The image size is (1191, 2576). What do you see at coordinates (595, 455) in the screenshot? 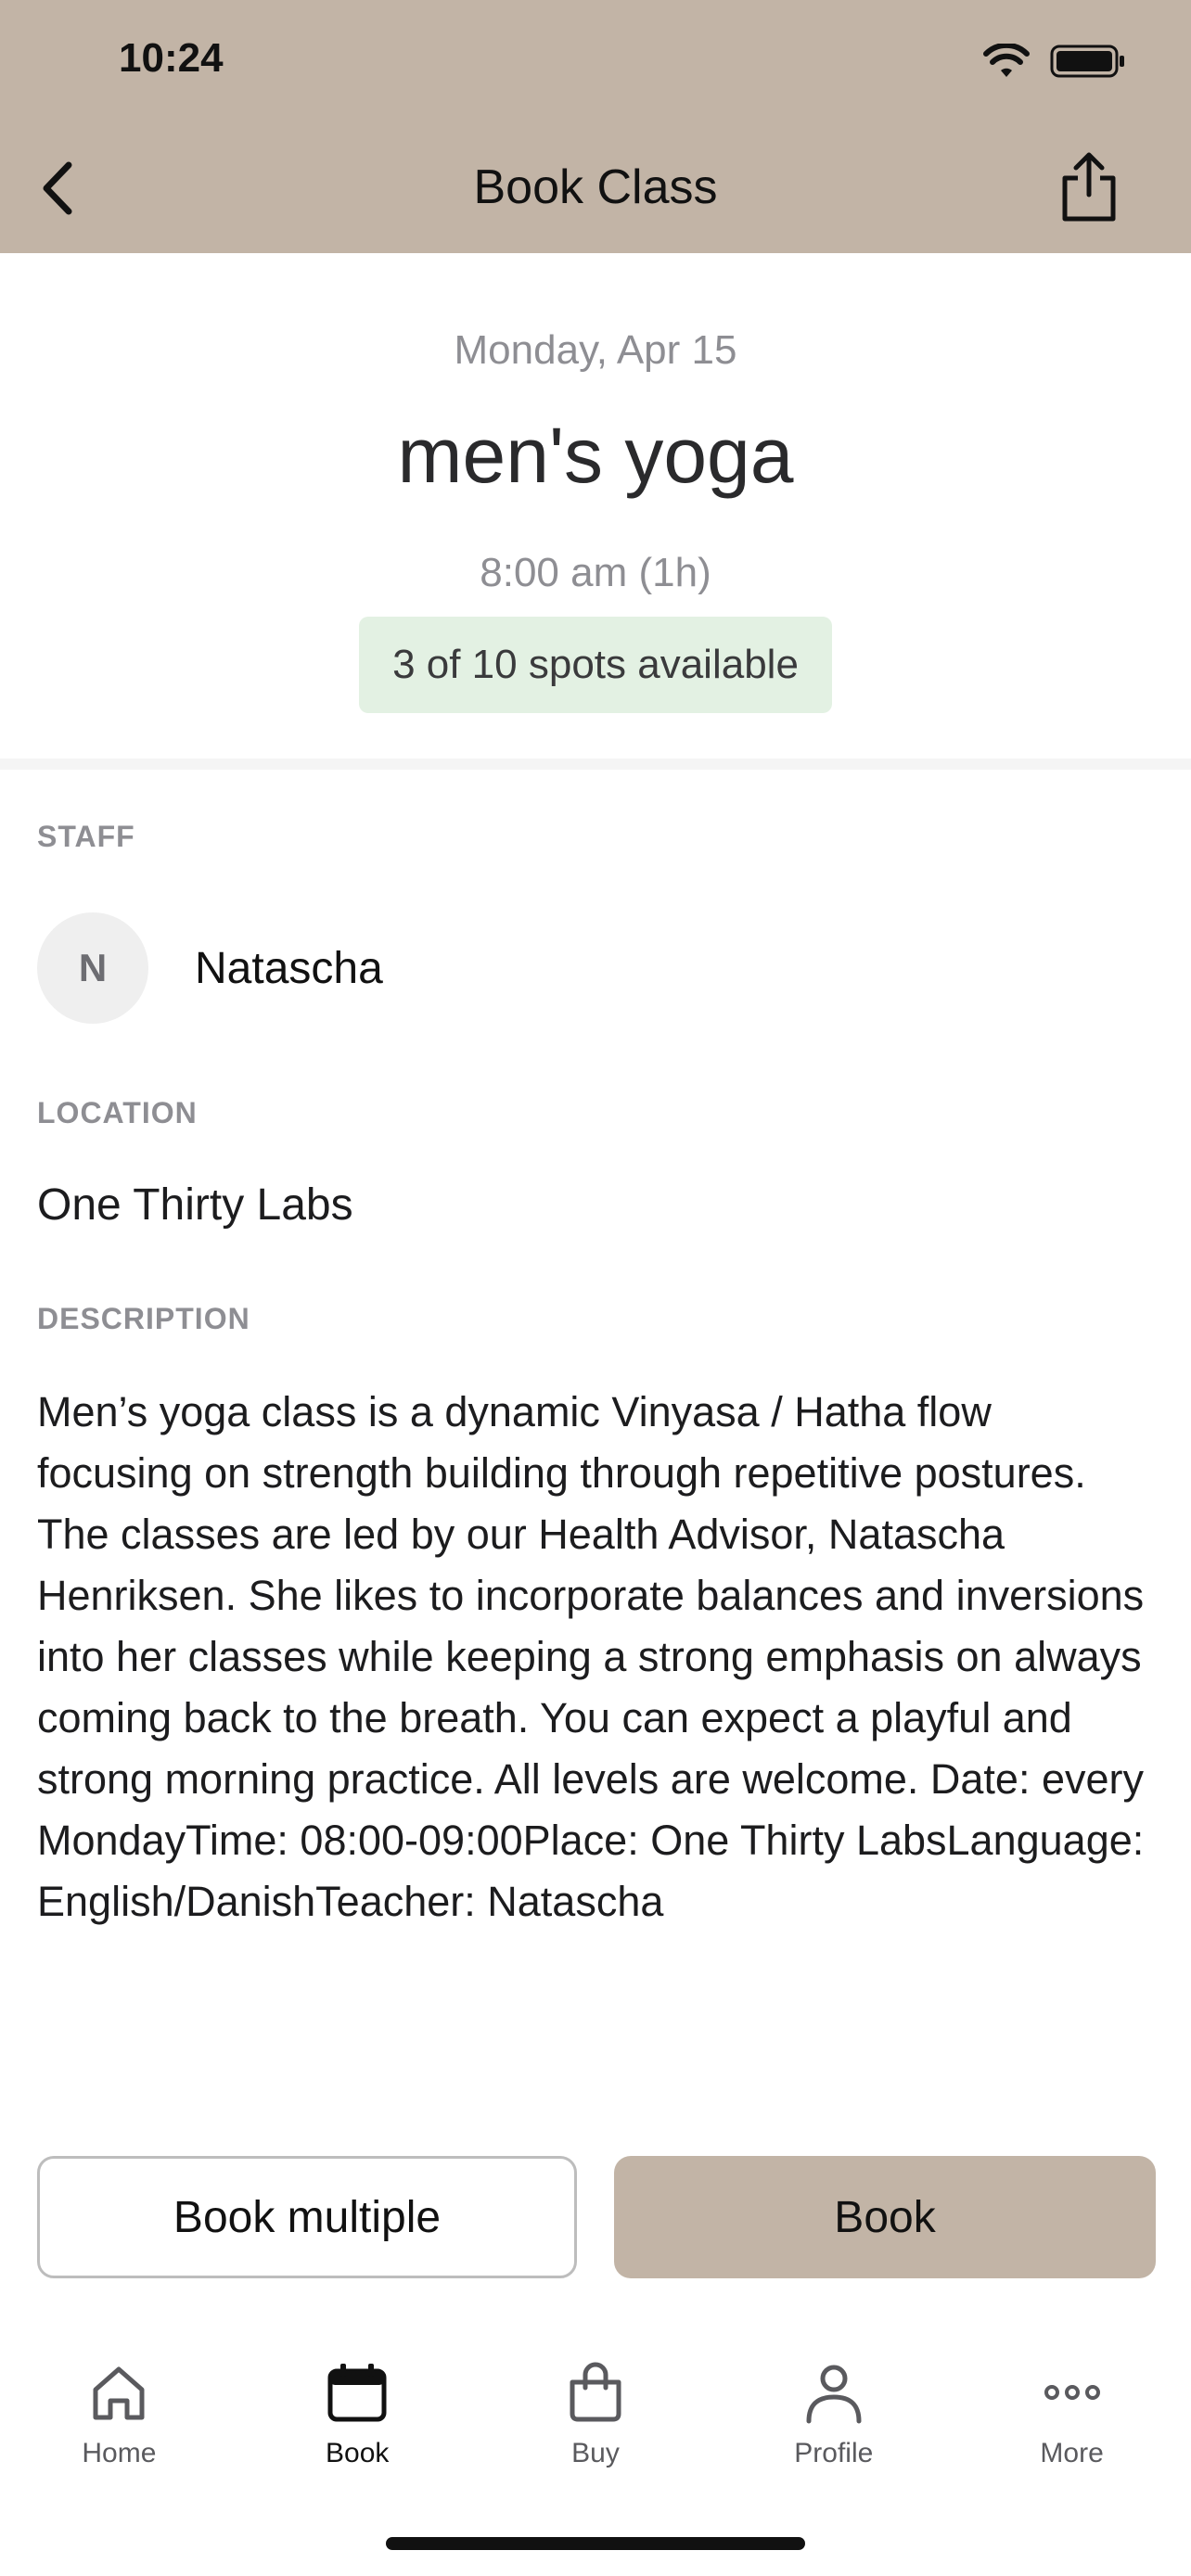
I see `class-title: men's yoga` at bounding box center [595, 455].